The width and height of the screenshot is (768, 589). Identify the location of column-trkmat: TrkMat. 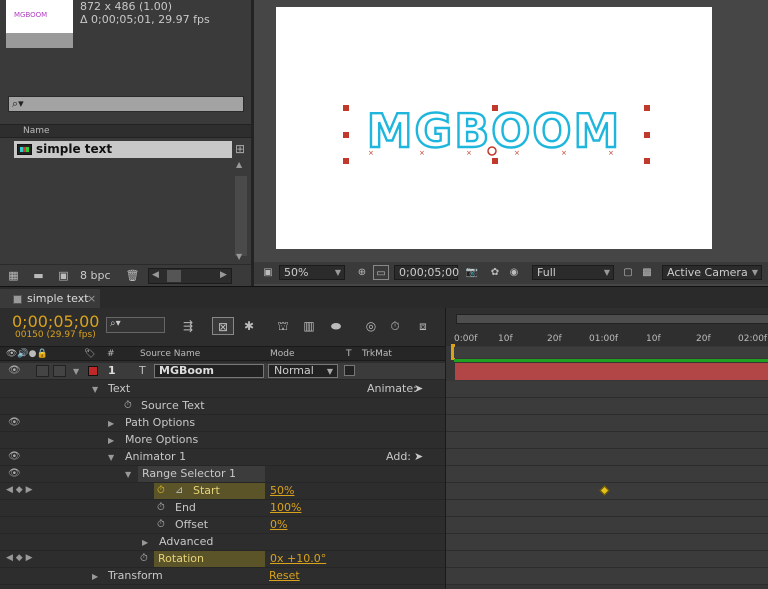
(377, 354).